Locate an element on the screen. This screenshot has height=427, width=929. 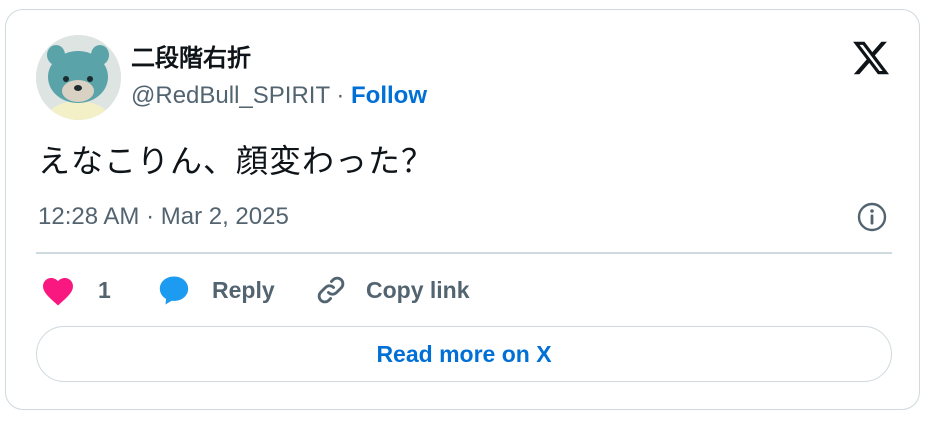
info-icon is located at coordinates (872, 217).